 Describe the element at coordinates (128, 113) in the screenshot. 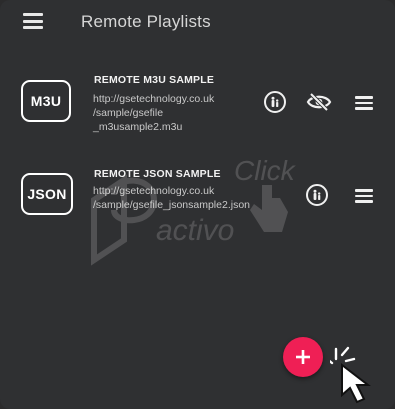

I see `playlist-url-line: /sample/gsefile` at that location.